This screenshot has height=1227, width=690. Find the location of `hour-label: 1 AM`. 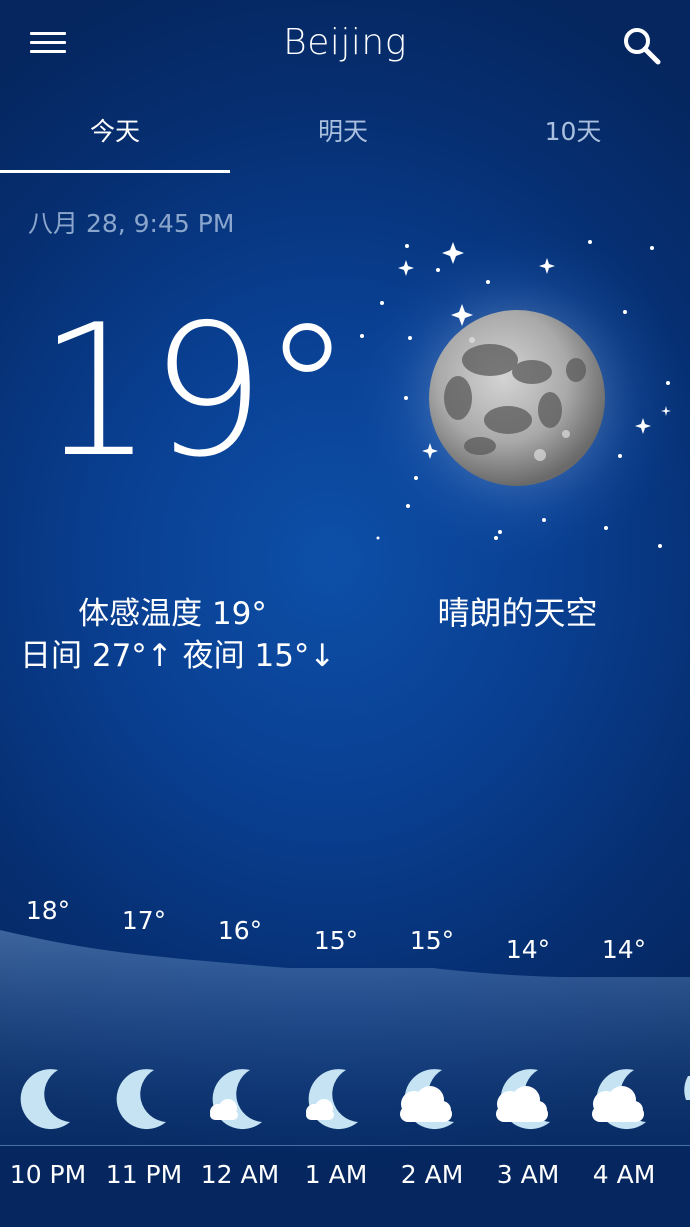

hour-label: 1 AM is located at coordinates (336, 1174).